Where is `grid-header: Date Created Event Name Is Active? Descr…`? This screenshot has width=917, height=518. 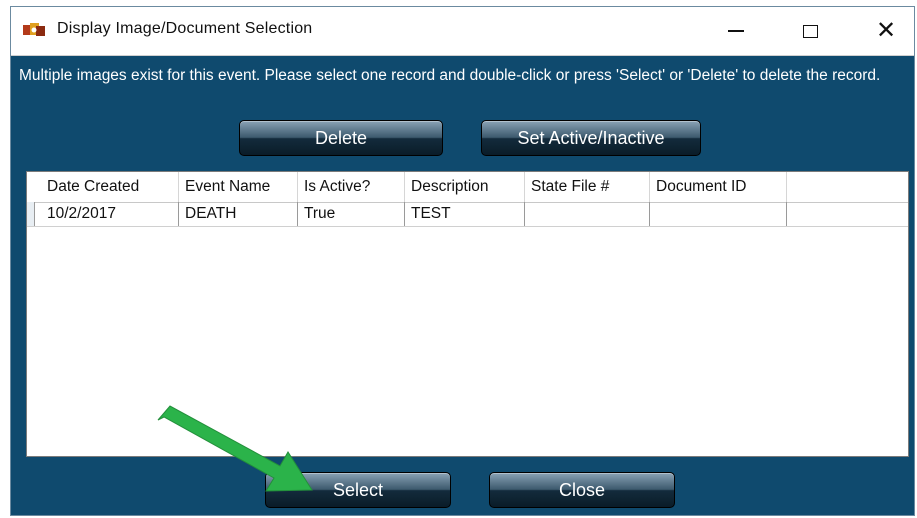 grid-header: Date Created Event Name Is Active? Descr… is located at coordinates (467, 187).